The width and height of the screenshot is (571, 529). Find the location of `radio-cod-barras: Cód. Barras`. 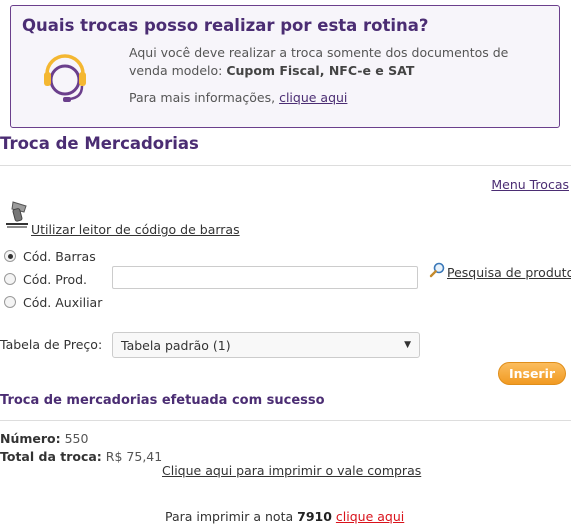

radio-cod-barras: Cód. Barras is located at coordinates (50, 256).